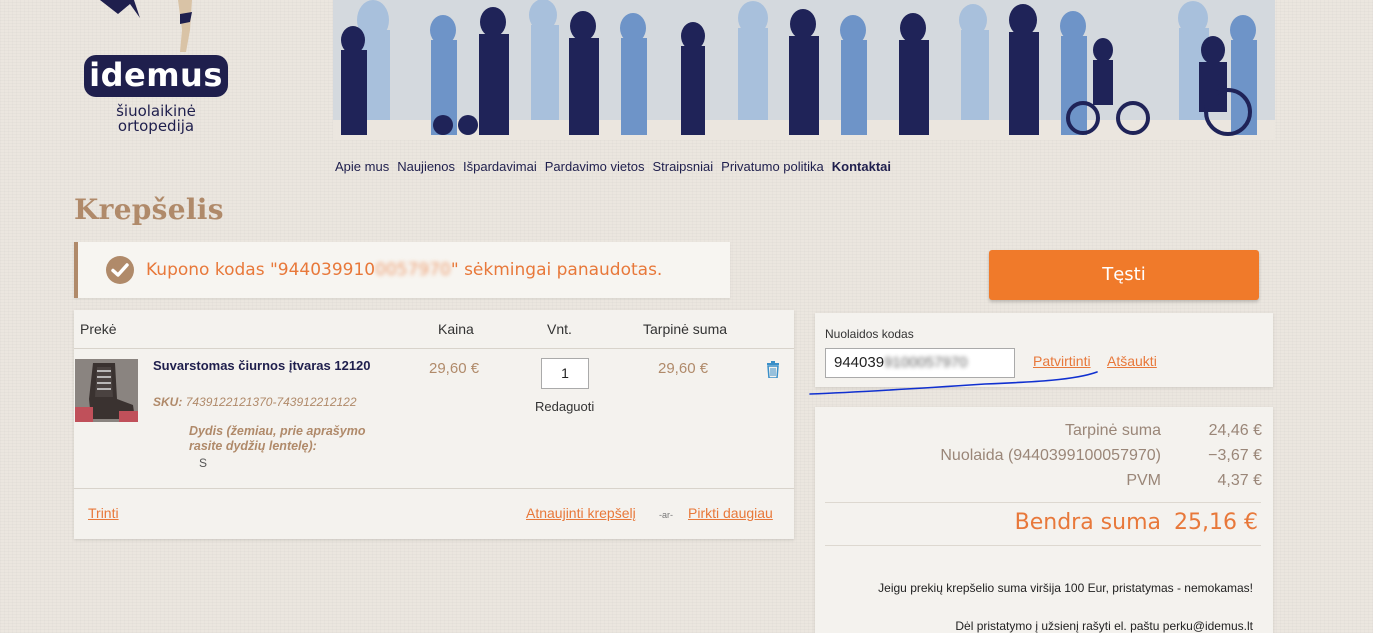 This screenshot has width=1373, height=633. Describe the element at coordinates (565, 373) in the screenshot. I see `quantity-input: 1` at that location.